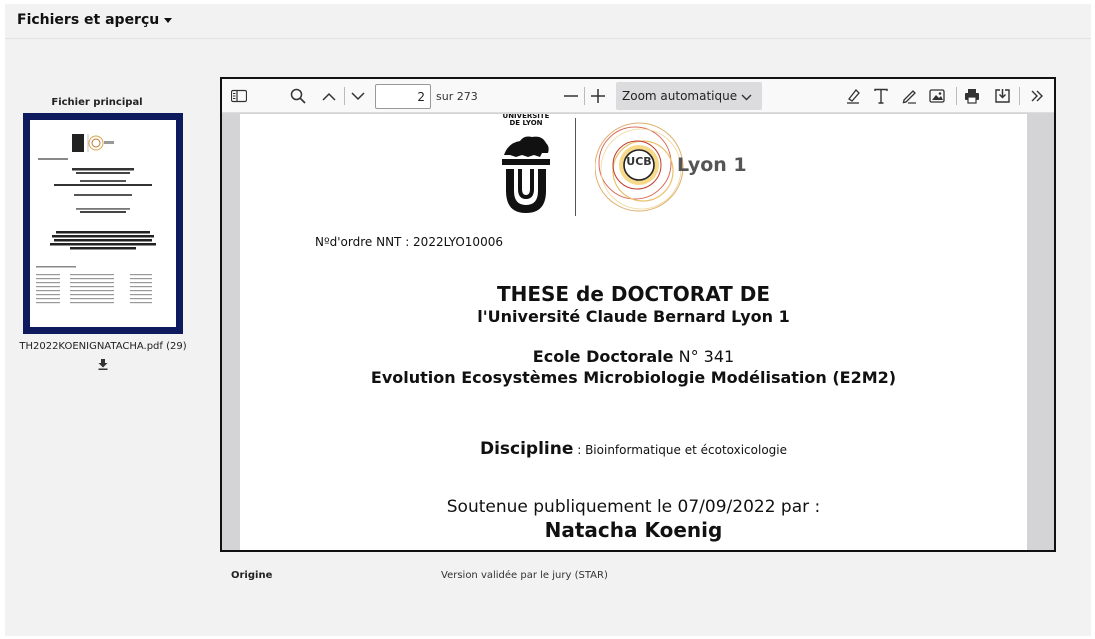  I want to click on search-icon, so click(298, 96).